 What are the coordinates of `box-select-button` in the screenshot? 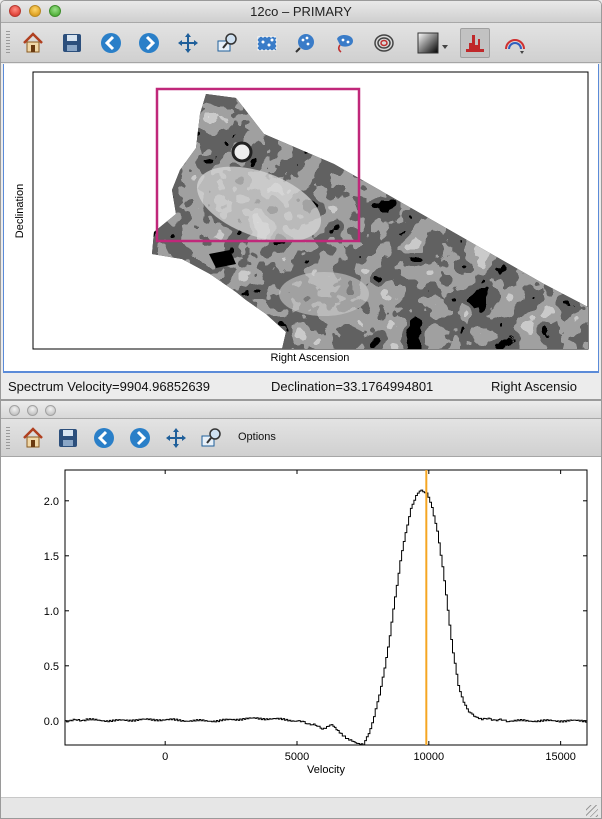 It's located at (267, 43).